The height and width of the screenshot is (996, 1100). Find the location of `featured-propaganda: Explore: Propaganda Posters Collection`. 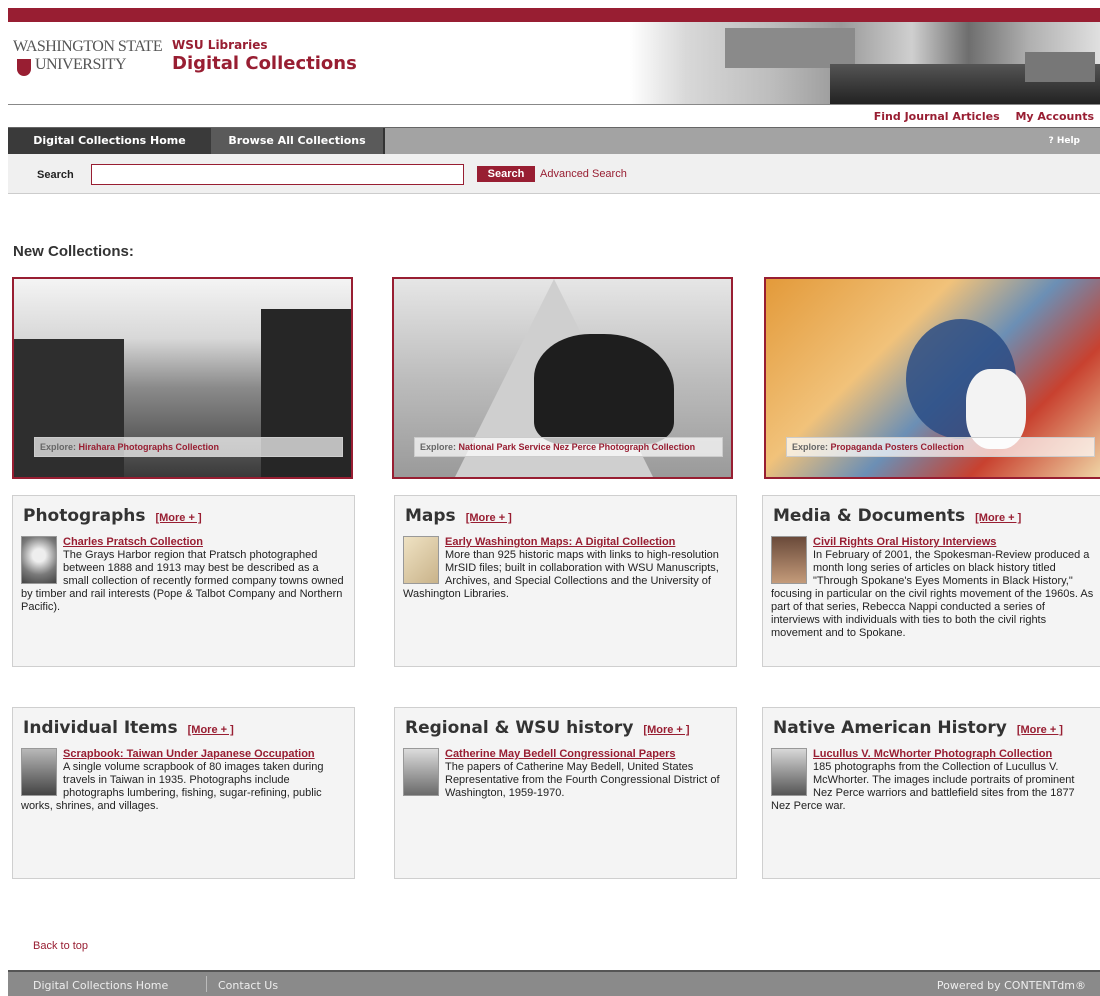

featured-propaganda: Explore: Propaganda Posters Collection is located at coordinates (932, 378).